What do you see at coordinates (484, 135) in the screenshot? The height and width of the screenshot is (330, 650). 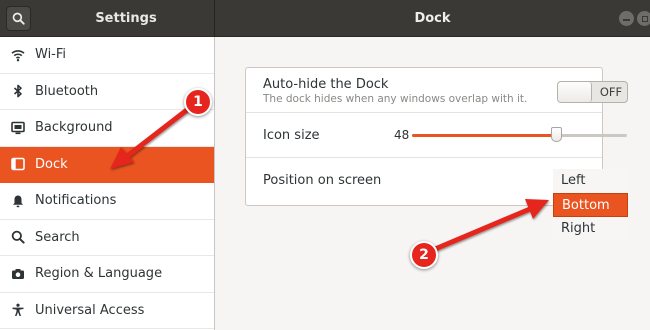 I see `slider-fill` at bounding box center [484, 135].